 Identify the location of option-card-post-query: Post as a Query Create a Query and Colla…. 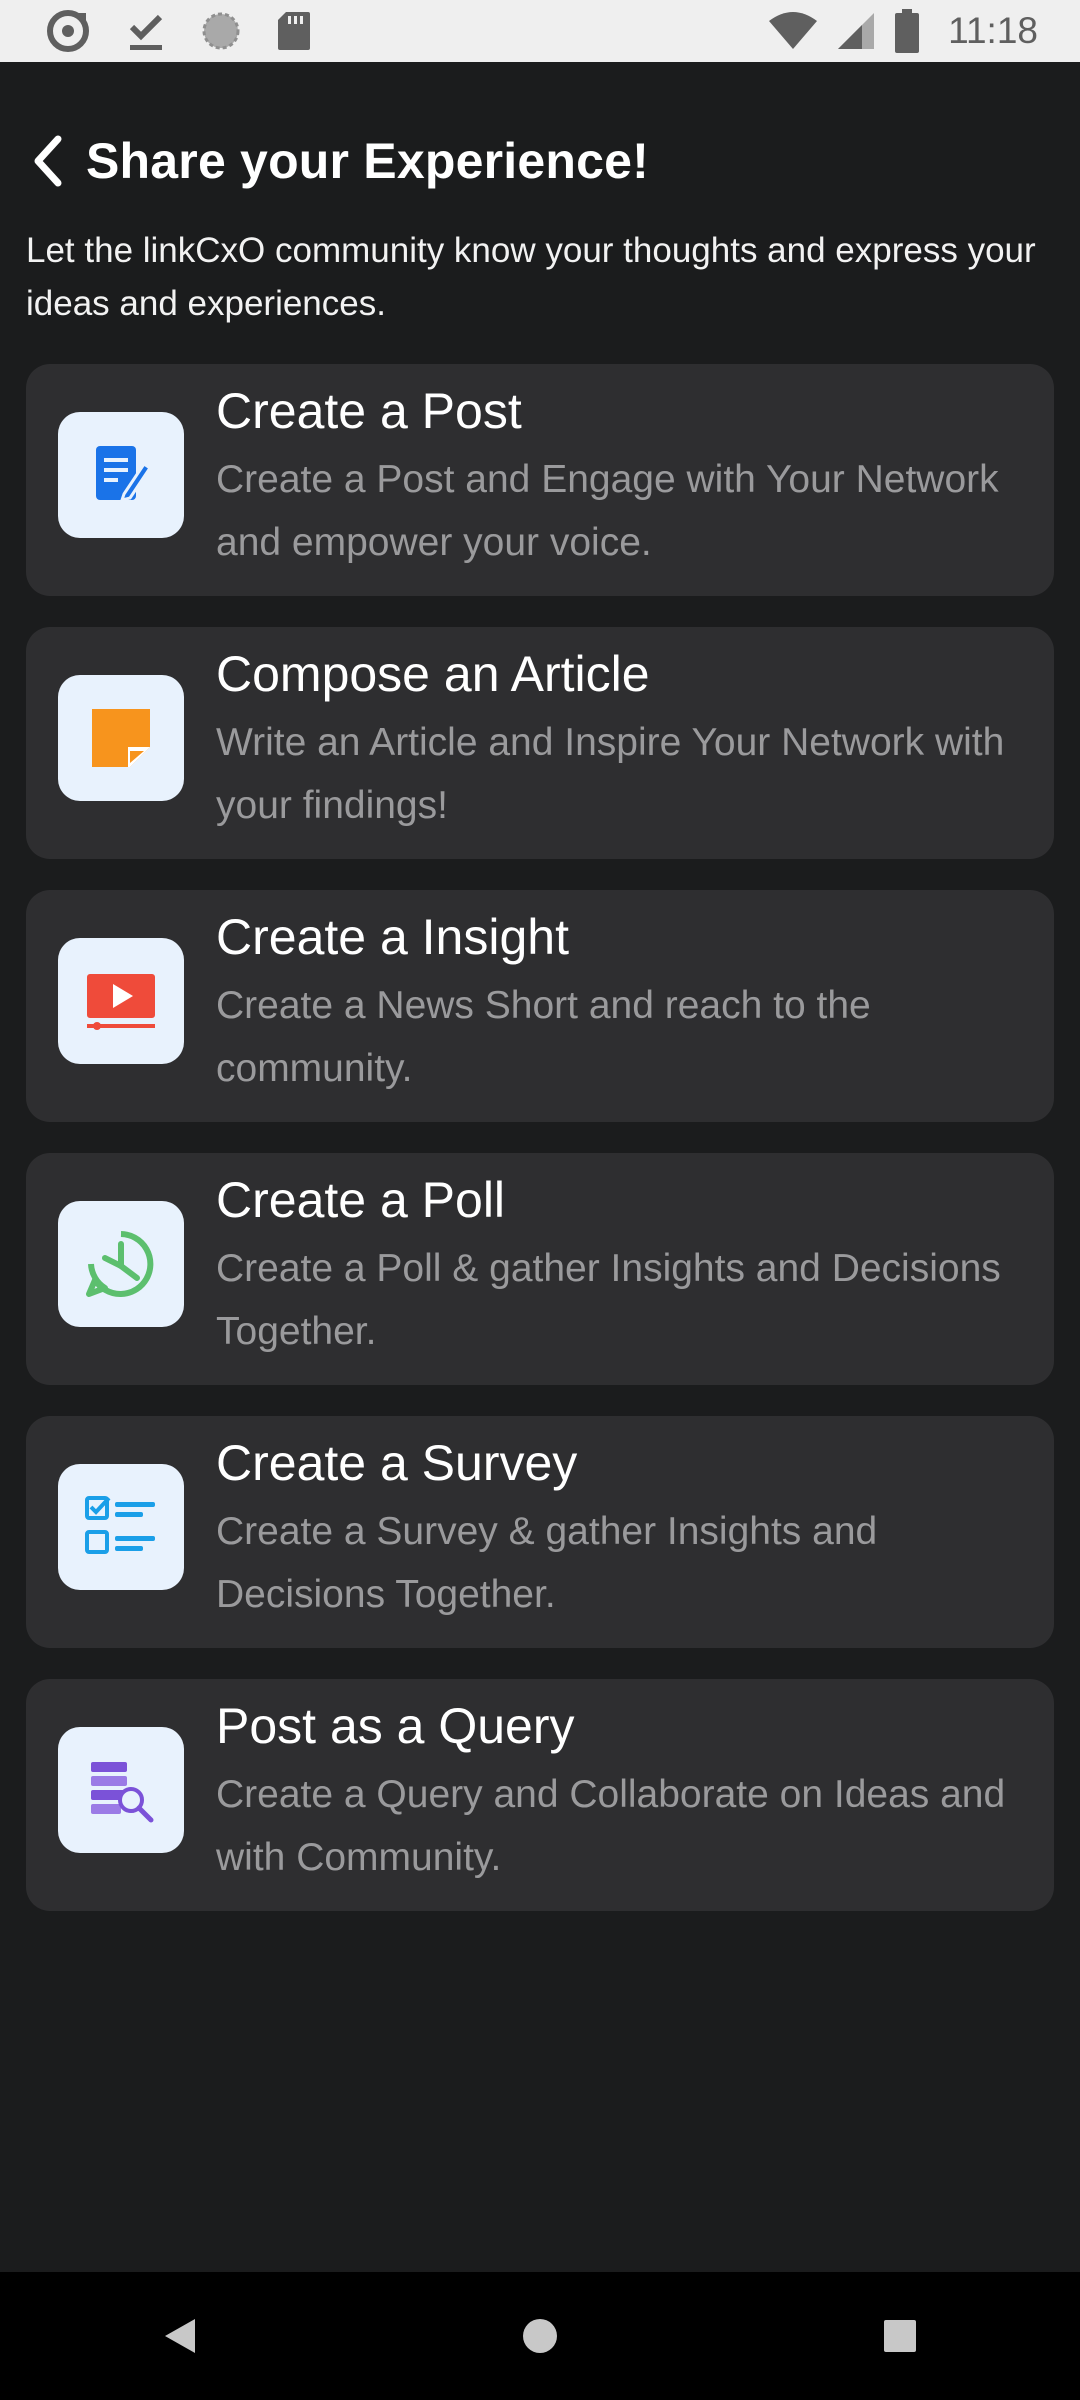
(540, 1795).